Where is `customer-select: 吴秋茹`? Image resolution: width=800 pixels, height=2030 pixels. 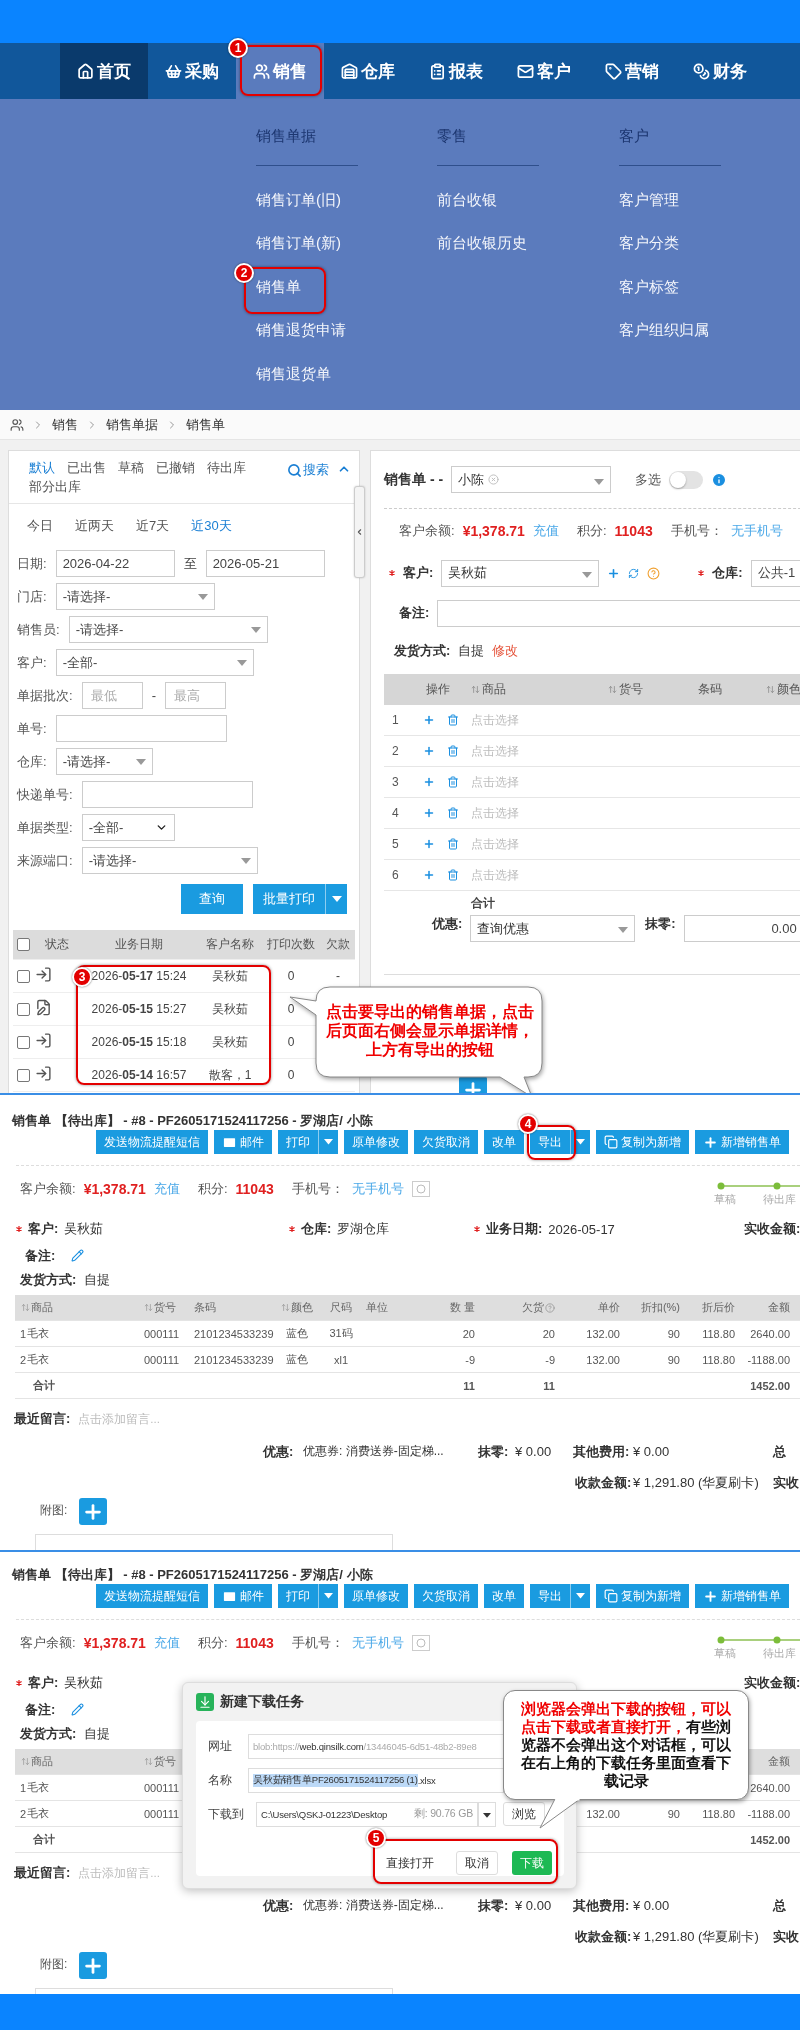 customer-select: 吴秋茹 is located at coordinates (520, 573).